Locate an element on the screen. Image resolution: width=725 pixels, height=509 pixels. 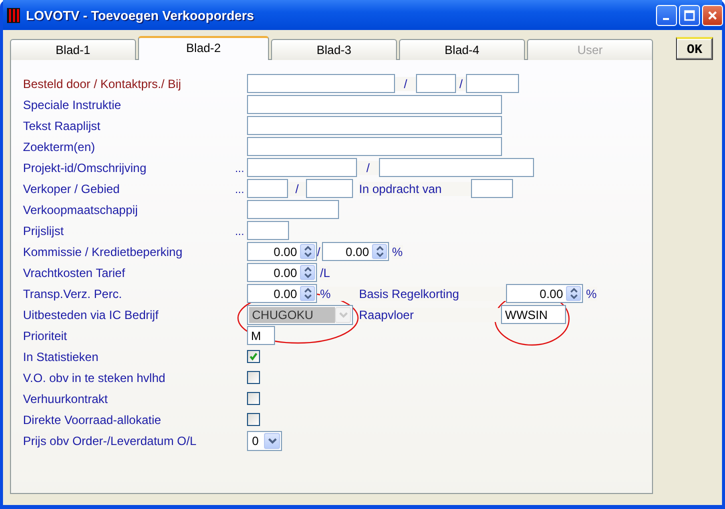
tab: Blad-1 is located at coordinates (73, 49).